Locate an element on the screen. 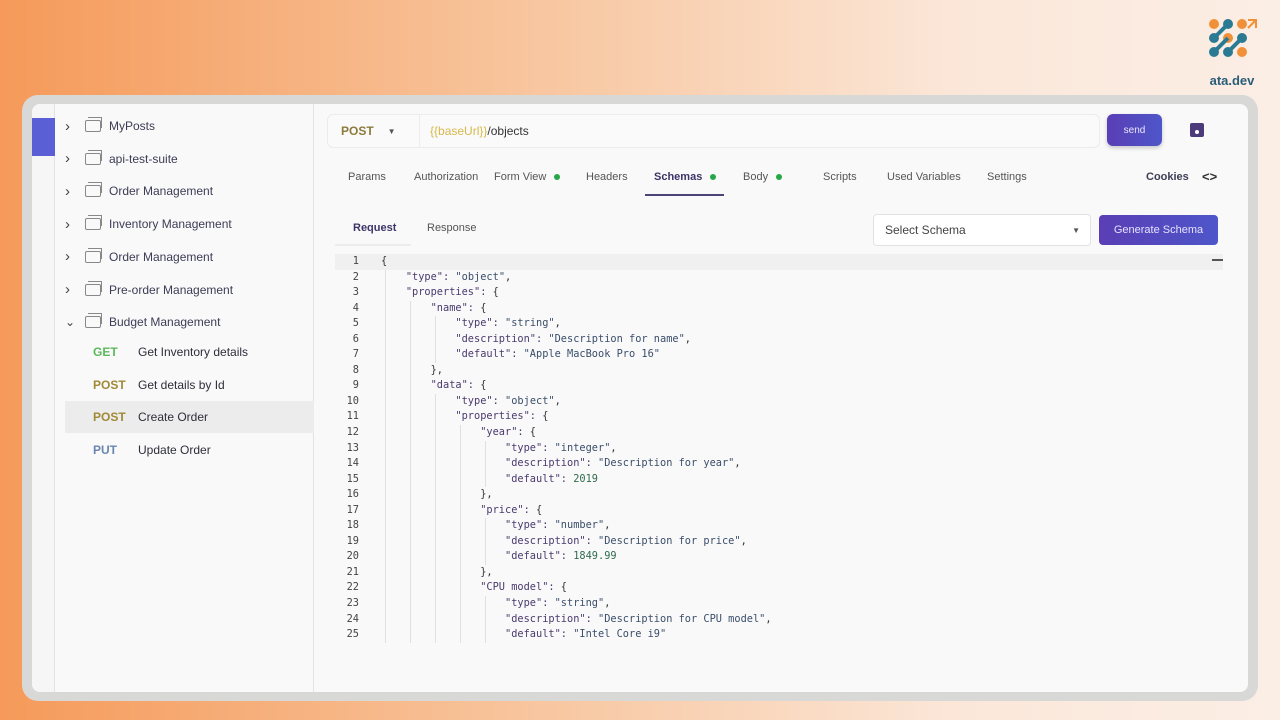 The width and height of the screenshot is (1280, 720). cookies-link: Cookies is located at coordinates (1167, 177).